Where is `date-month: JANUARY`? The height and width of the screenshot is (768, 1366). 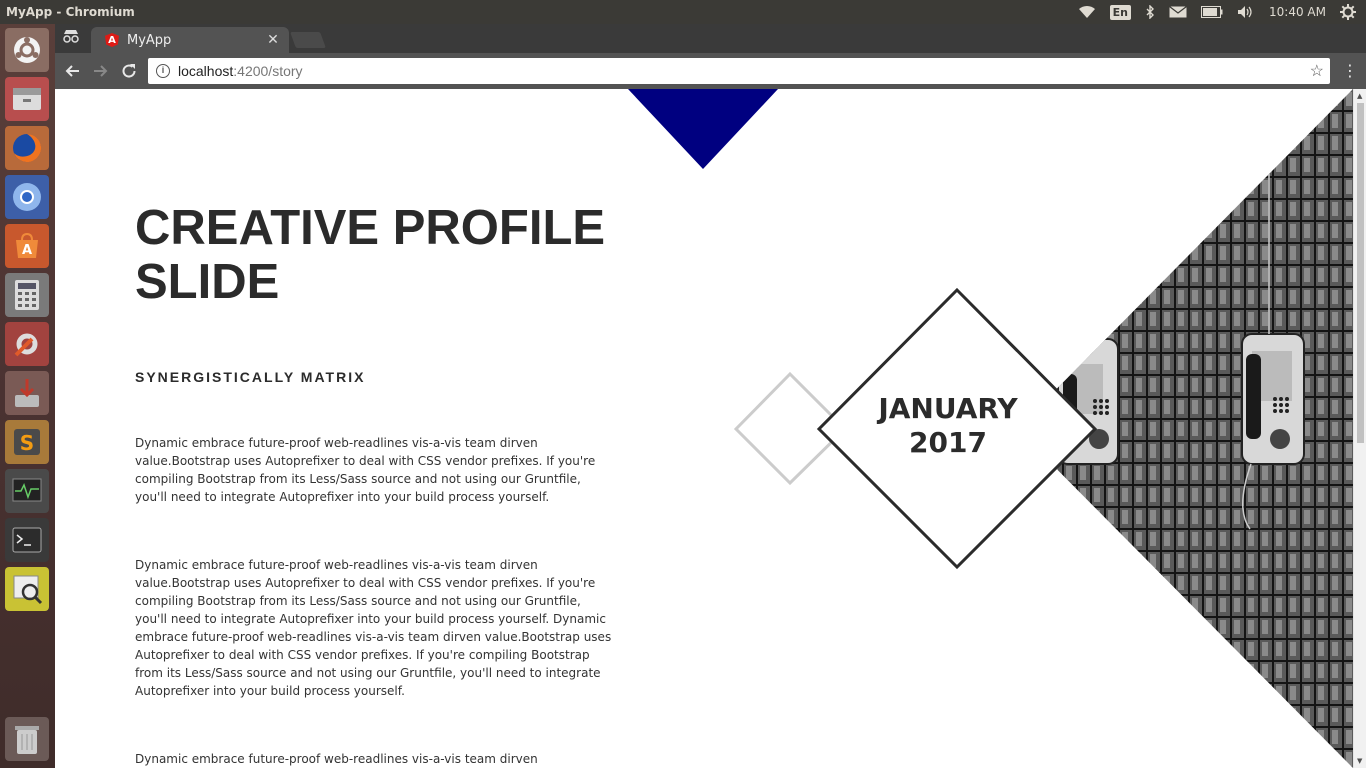 date-month: JANUARY is located at coordinates (948, 408).